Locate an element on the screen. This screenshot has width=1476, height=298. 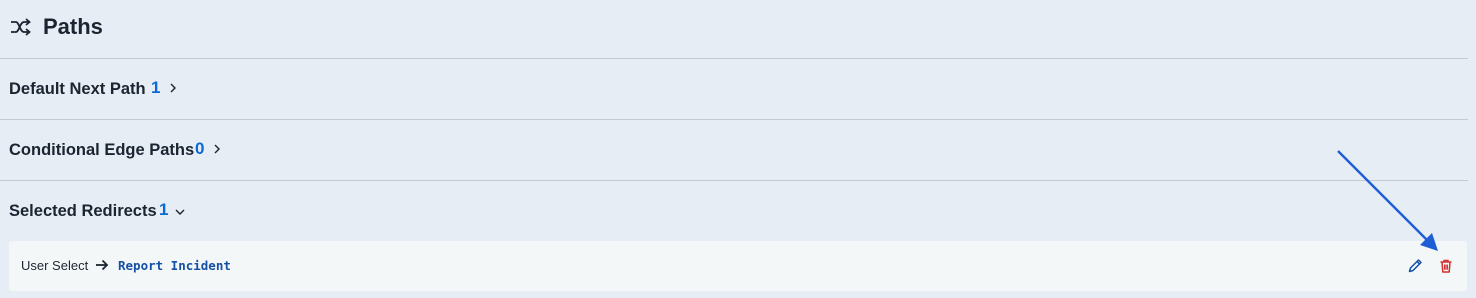
arrow-right-icon is located at coordinates (102, 265).